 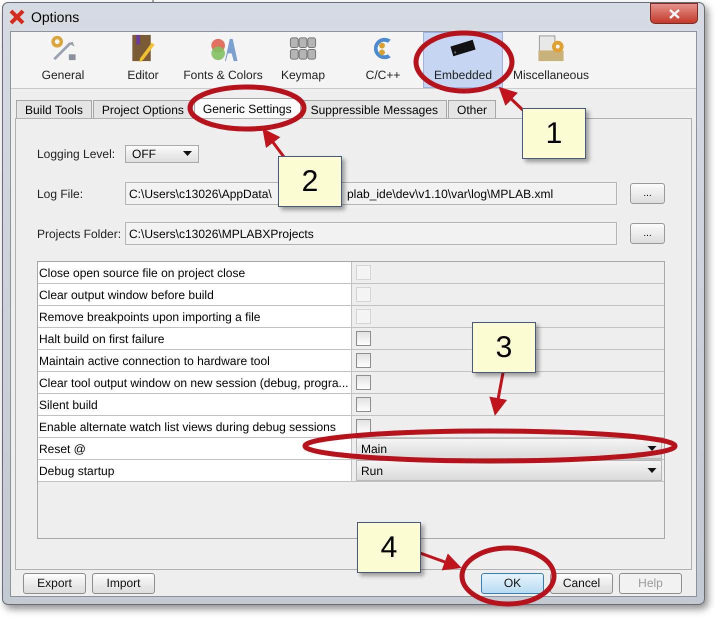 I want to click on callout-number: 4, so click(x=389, y=547).